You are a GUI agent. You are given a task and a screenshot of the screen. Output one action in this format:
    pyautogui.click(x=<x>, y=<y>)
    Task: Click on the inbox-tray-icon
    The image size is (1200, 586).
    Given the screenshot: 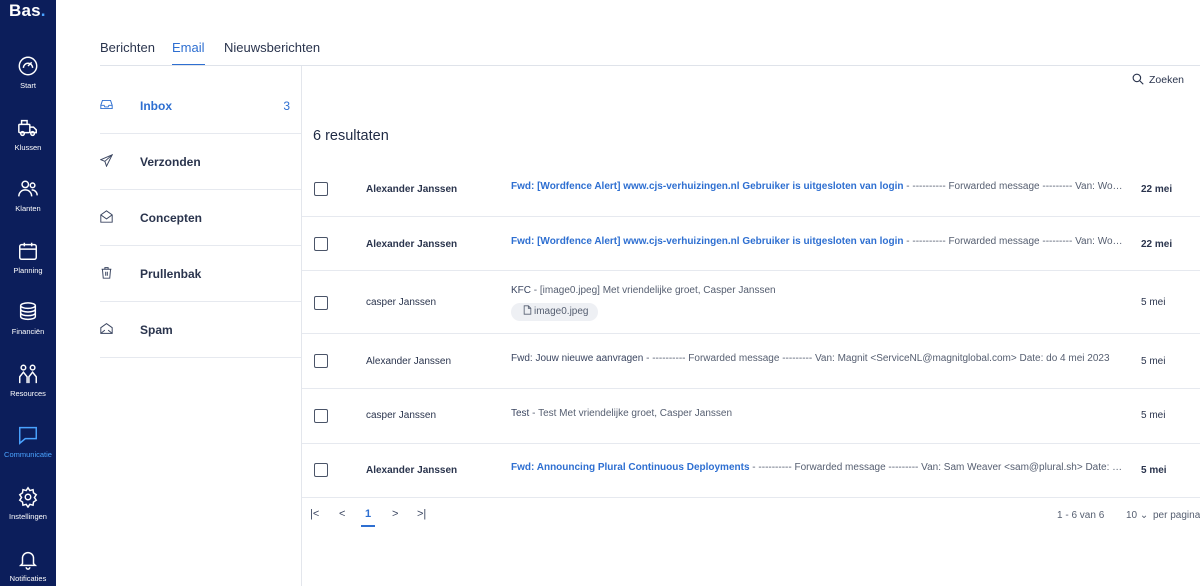 What is the action you would take?
    pyautogui.click(x=106, y=104)
    